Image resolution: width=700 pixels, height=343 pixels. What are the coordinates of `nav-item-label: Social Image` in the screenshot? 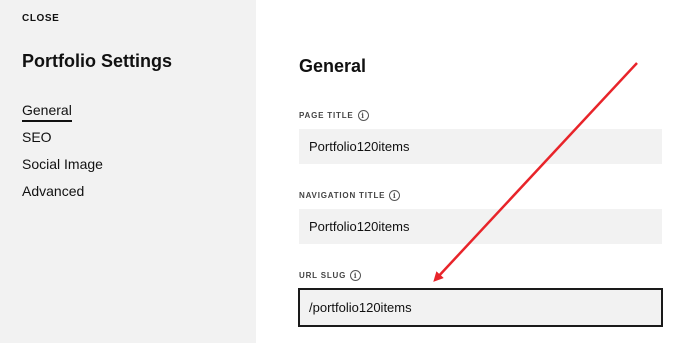 It's located at (62, 164).